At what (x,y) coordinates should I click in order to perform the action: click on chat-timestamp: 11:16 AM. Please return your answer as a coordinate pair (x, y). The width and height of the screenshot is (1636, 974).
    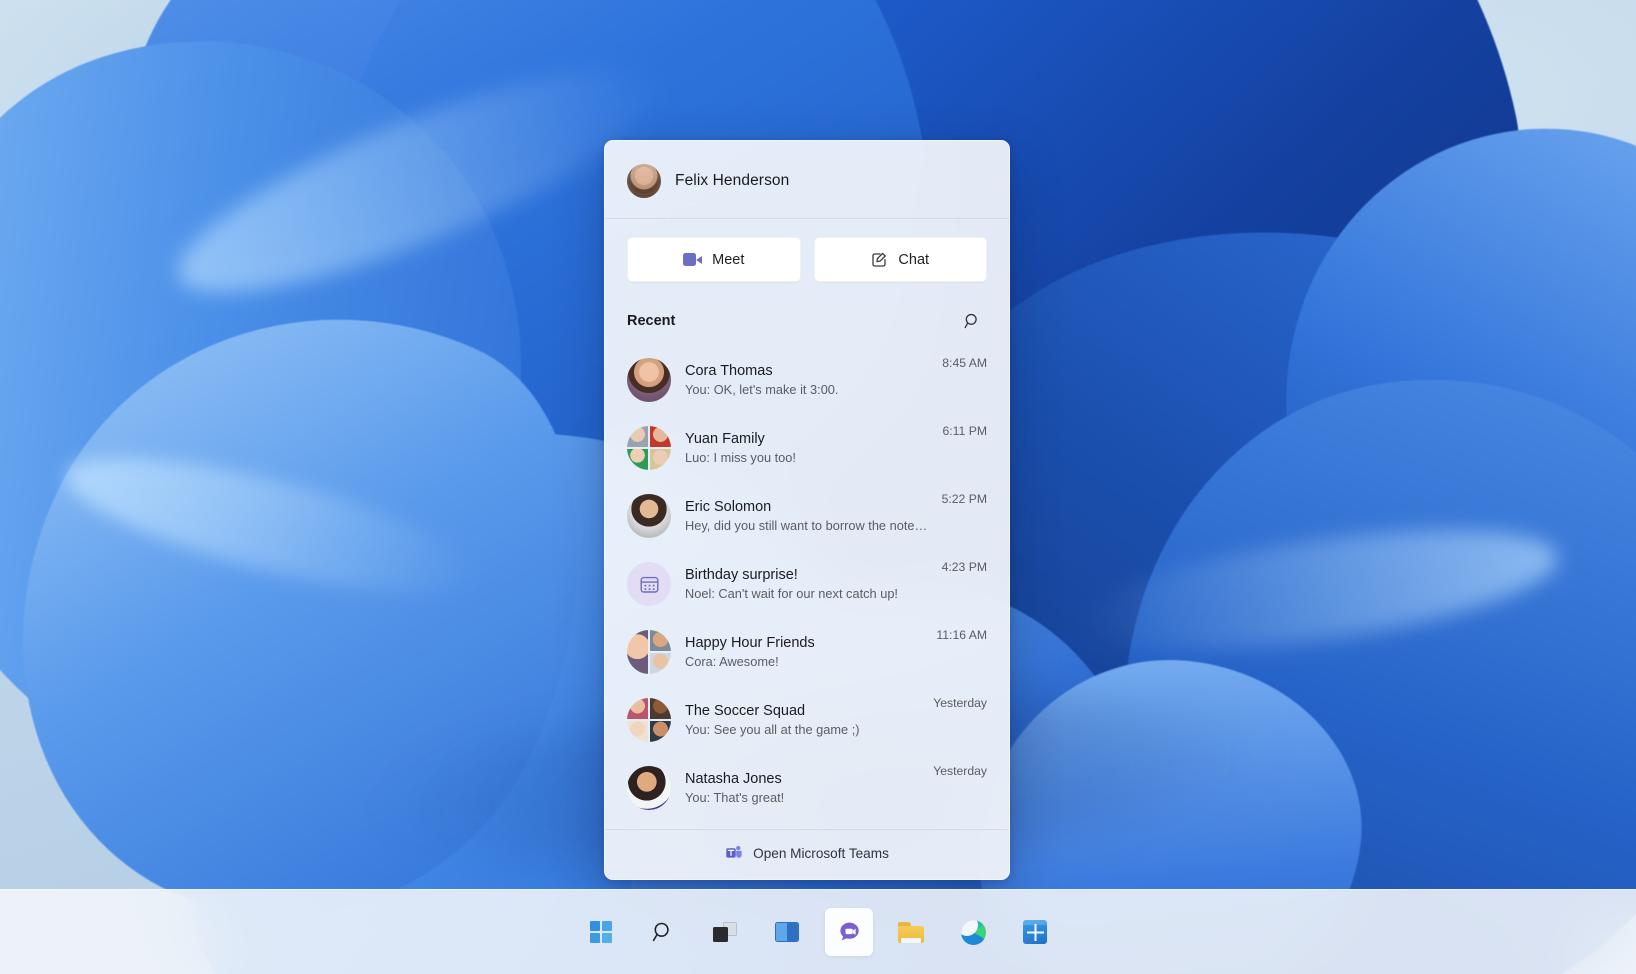
    Looking at the image, I should click on (961, 635).